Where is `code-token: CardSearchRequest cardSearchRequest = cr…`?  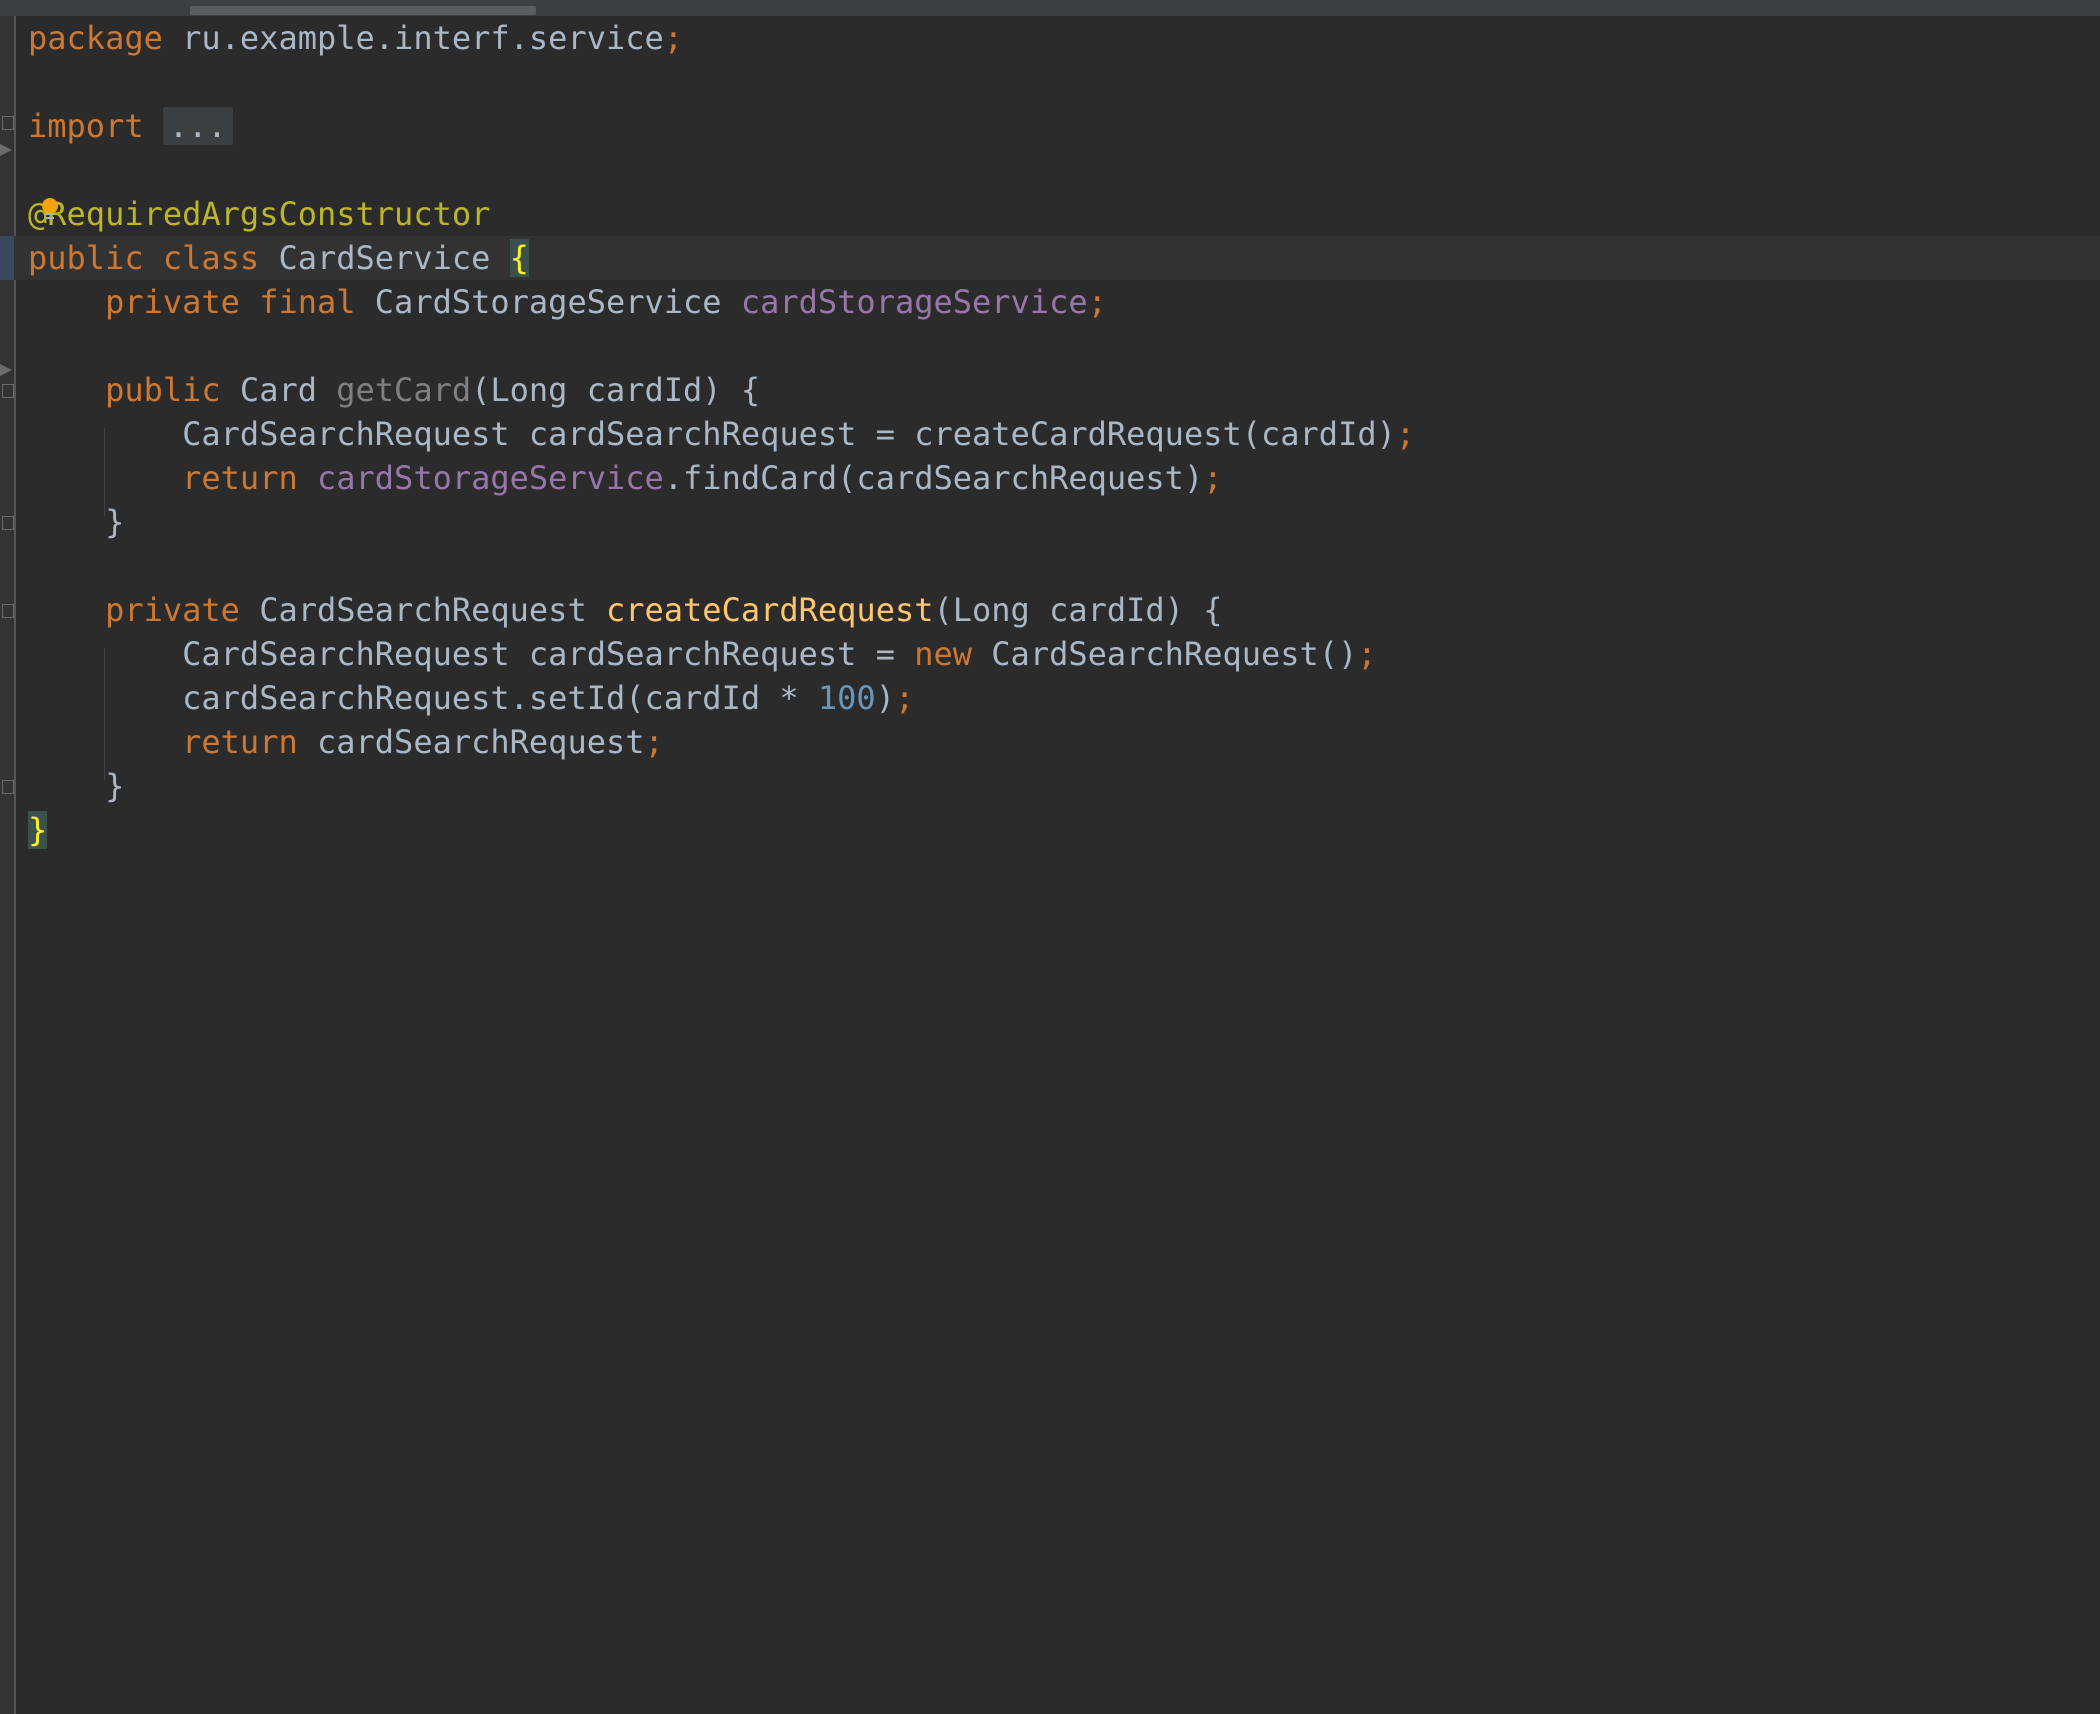 code-token: CardSearchRequest cardSearchRequest = cr… is located at coordinates (712, 434).